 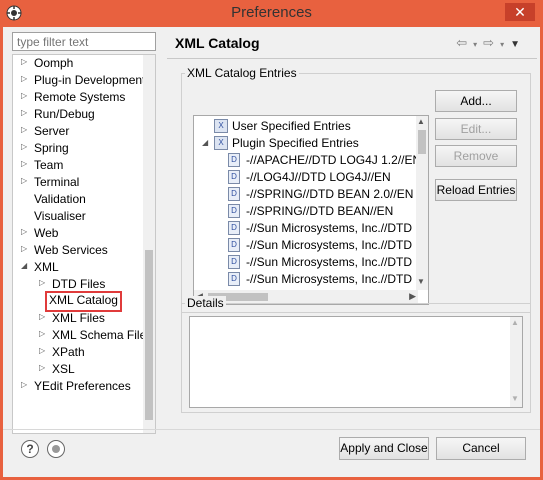 What do you see at coordinates (491, 42) in the screenshot?
I see `forward-icon: ⇨` at bounding box center [491, 42].